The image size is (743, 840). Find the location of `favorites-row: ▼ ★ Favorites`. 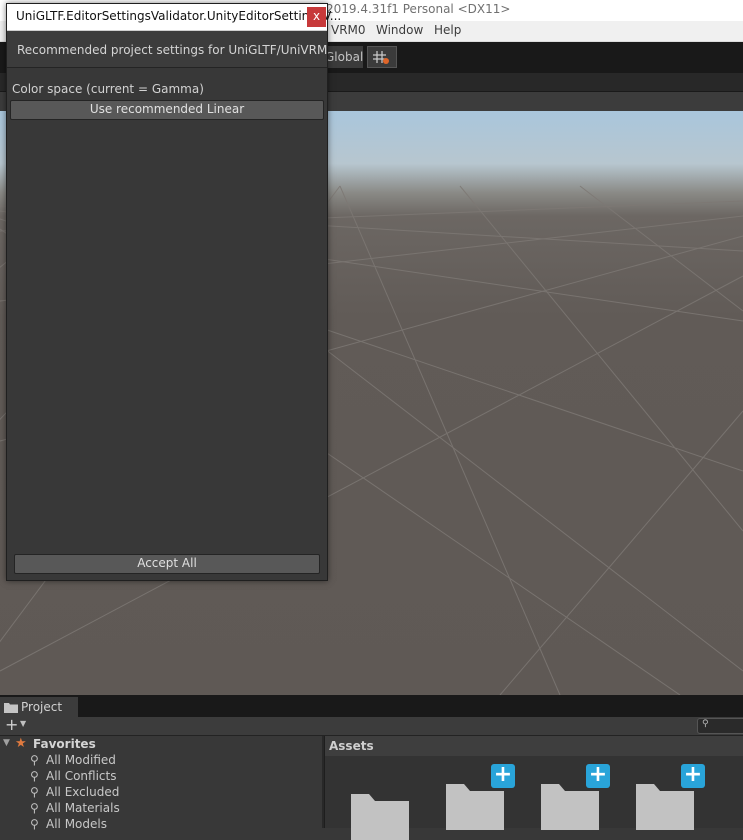

favorites-row: ▼ ★ Favorites is located at coordinates (161, 744).